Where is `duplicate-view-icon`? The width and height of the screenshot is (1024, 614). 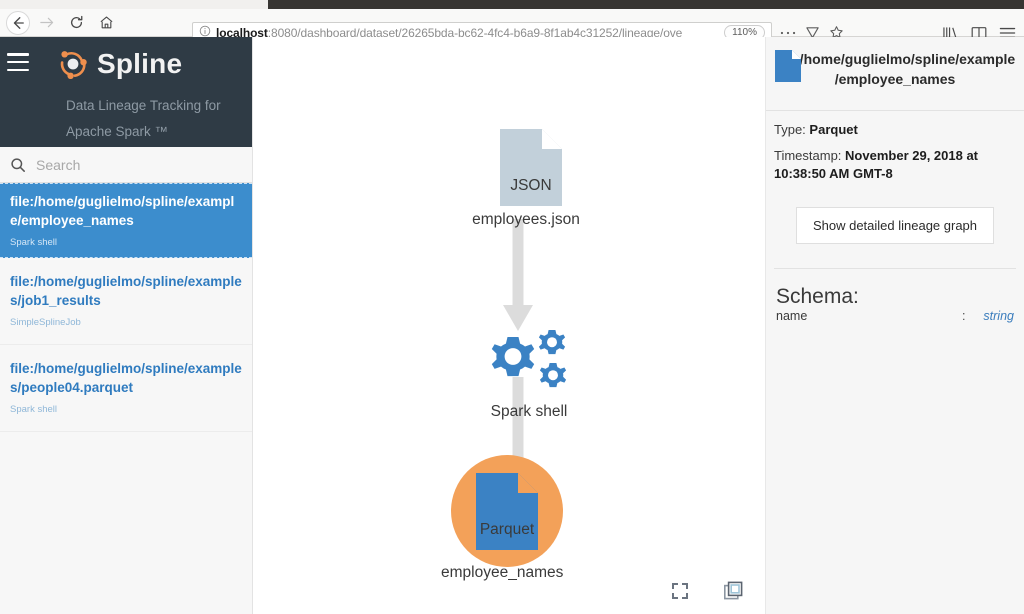
duplicate-view-icon is located at coordinates (734, 591).